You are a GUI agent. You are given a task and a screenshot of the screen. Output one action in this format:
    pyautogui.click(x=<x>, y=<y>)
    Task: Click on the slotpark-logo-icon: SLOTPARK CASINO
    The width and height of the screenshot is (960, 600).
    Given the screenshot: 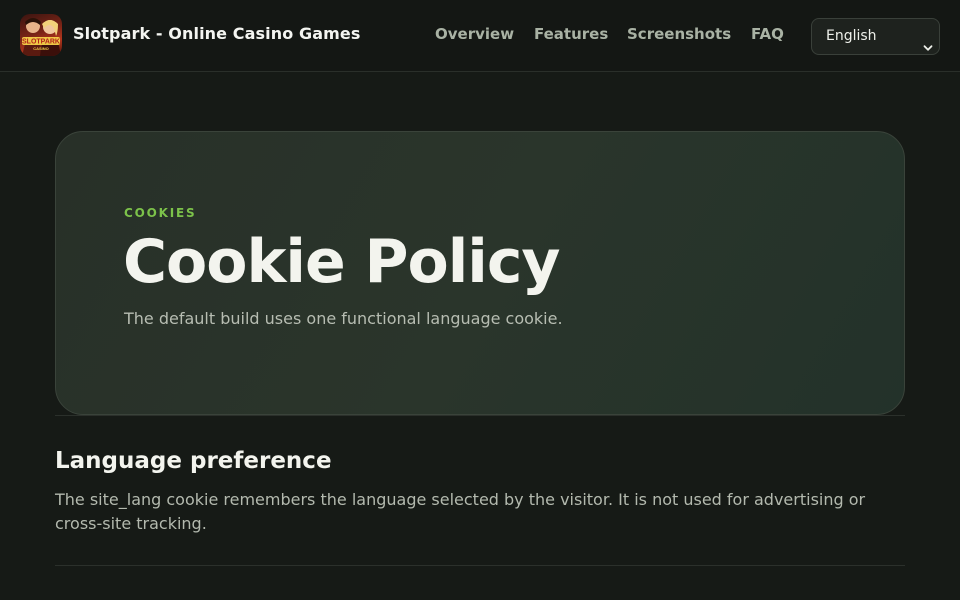 What is the action you would take?
    pyautogui.click(x=41, y=35)
    